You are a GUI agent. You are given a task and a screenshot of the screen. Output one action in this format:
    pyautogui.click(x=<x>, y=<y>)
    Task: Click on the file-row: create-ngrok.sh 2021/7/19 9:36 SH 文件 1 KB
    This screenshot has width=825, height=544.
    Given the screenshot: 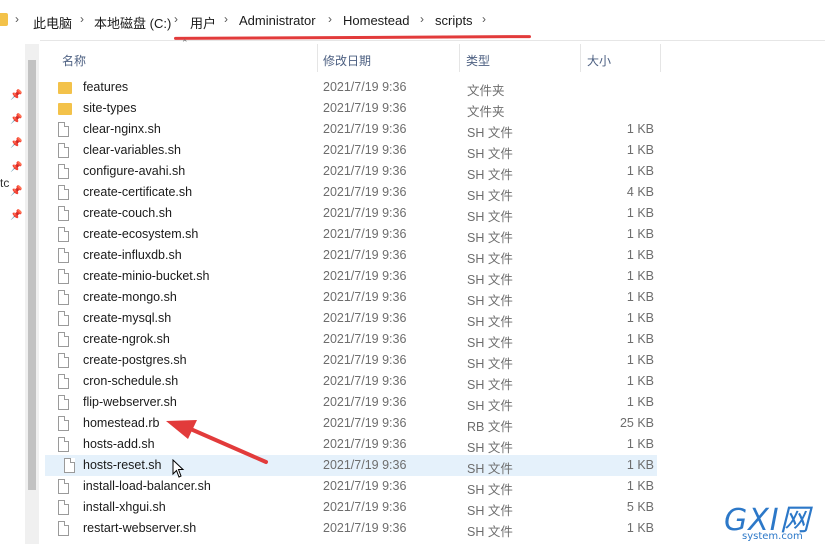 What is the action you would take?
    pyautogui.click(x=358, y=339)
    